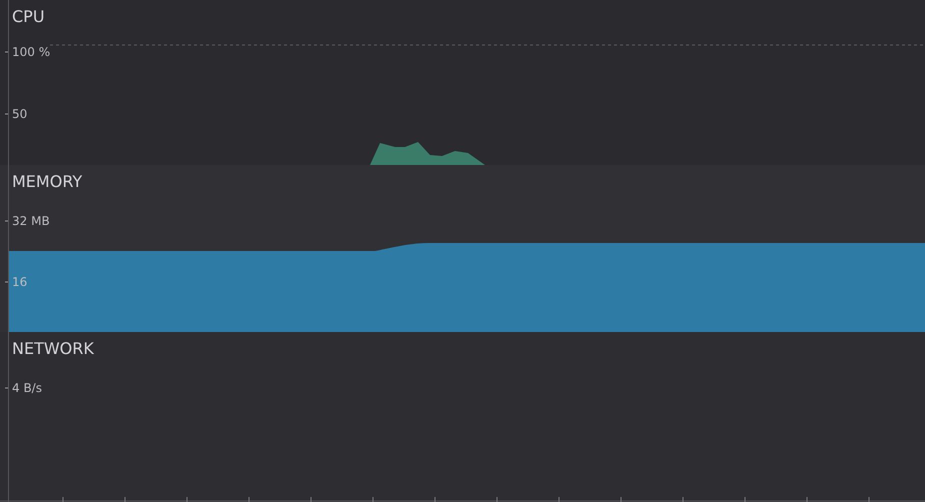  What do you see at coordinates (31, 221) in the screenshot?
I see `axis-label: 32 MB` at bounding box center [31, 221].